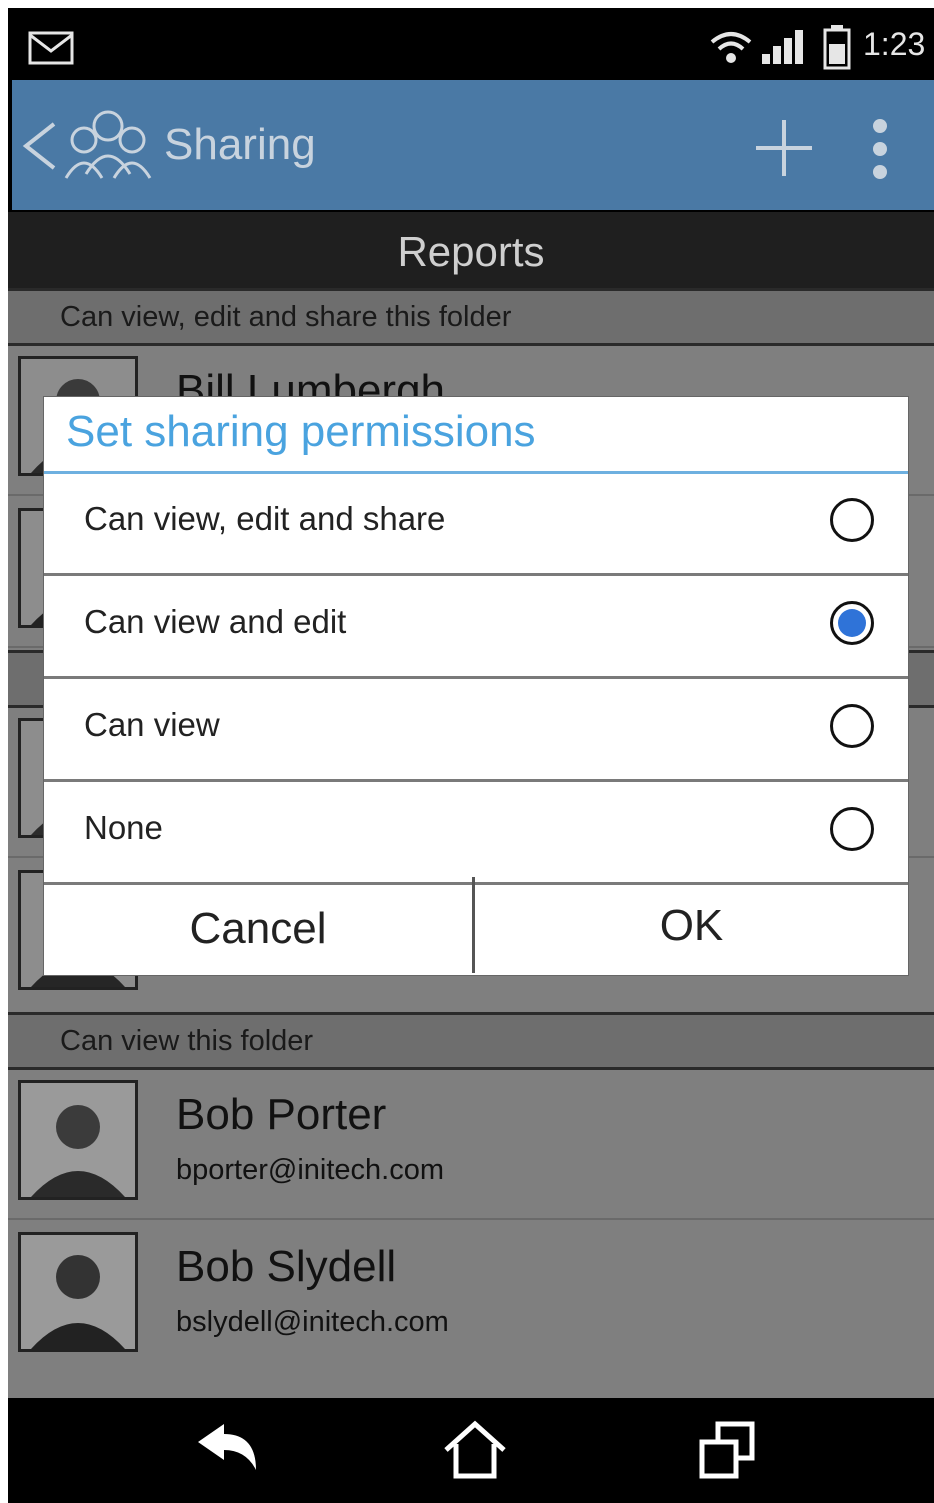 The width and height of the screenshot is (934, 1503). I want to click on home-icon, so click(475, 1452).